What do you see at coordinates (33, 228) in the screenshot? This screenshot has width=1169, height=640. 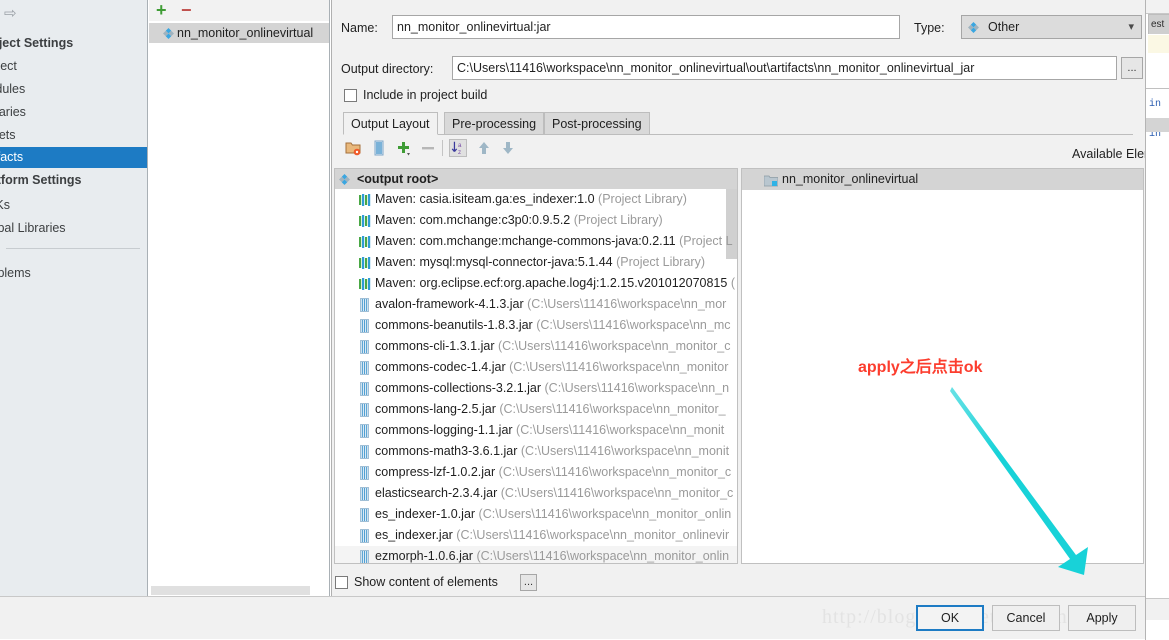 I see `sidebar-item-global-libraries: Global Libraries` at bounding box center [33, 228].